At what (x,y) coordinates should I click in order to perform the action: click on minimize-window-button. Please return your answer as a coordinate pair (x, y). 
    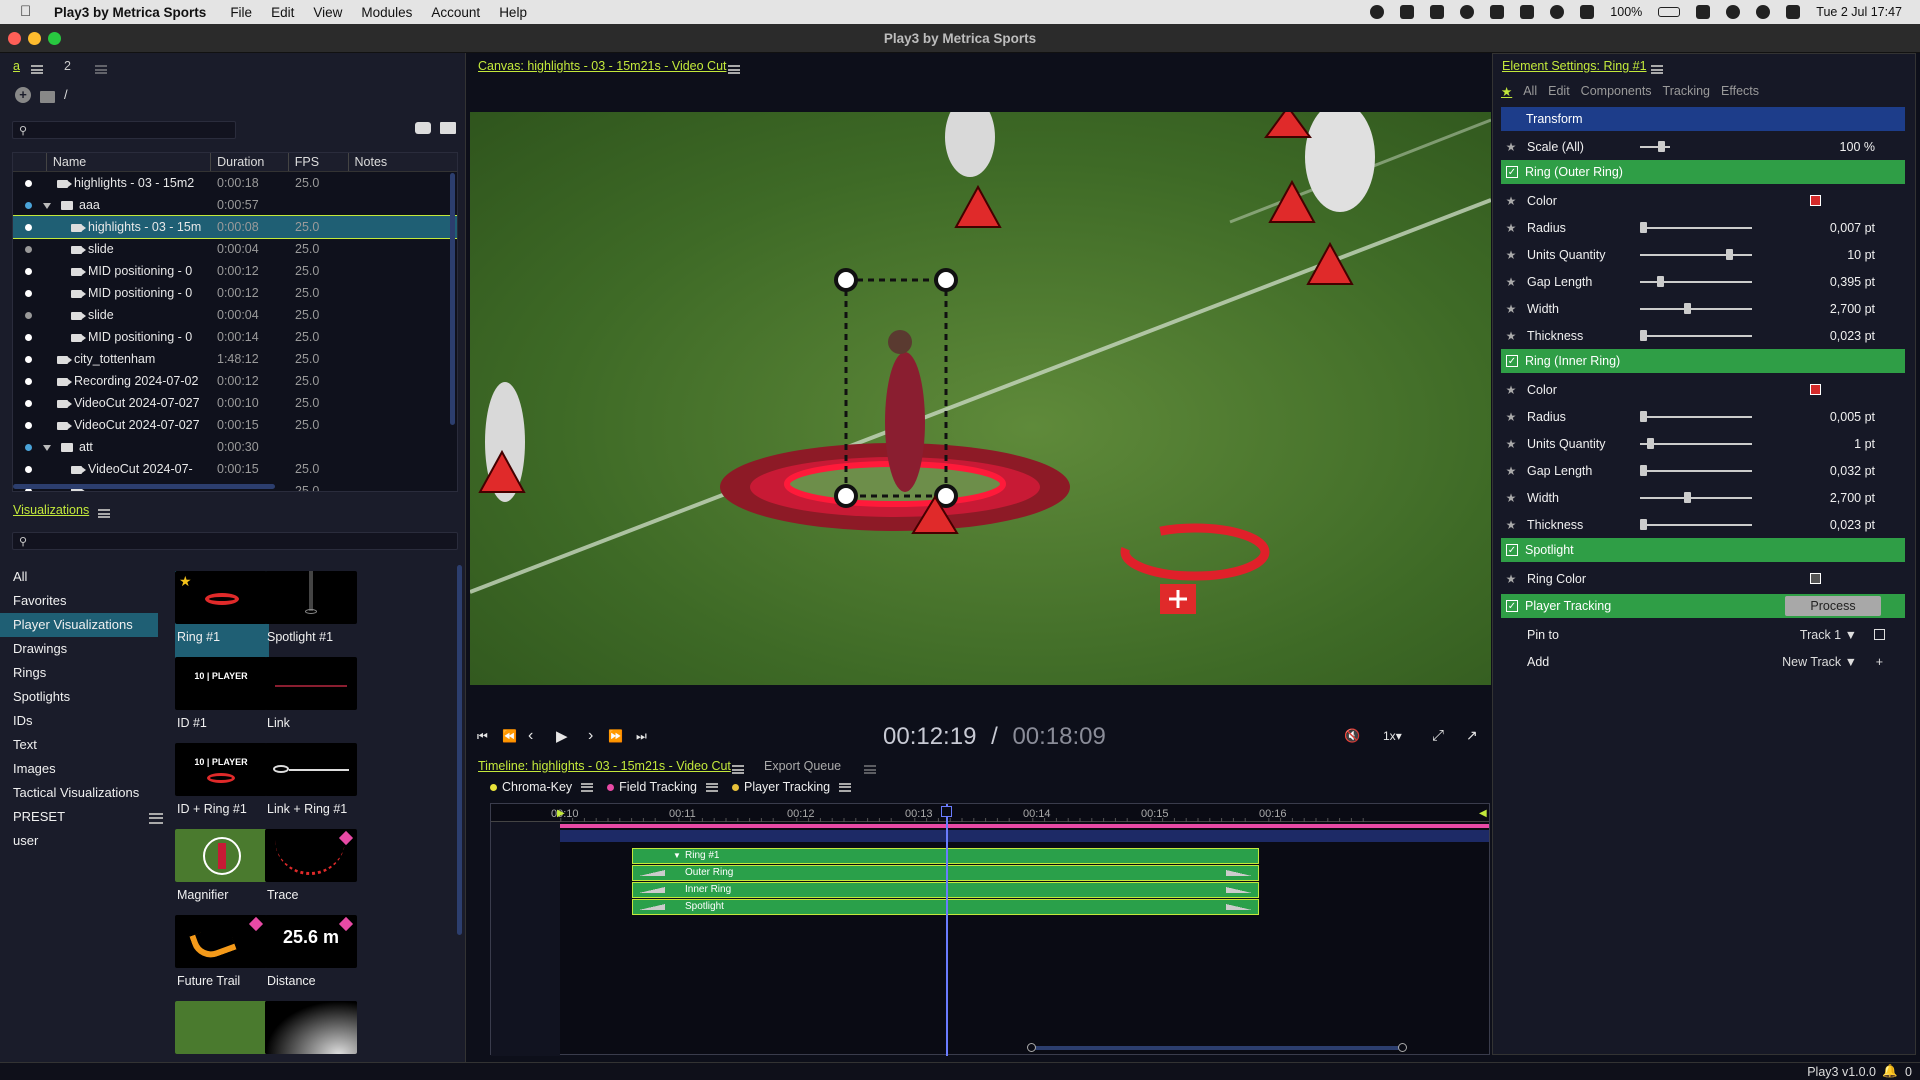
    Looking at the image, I should click on (34, 38).